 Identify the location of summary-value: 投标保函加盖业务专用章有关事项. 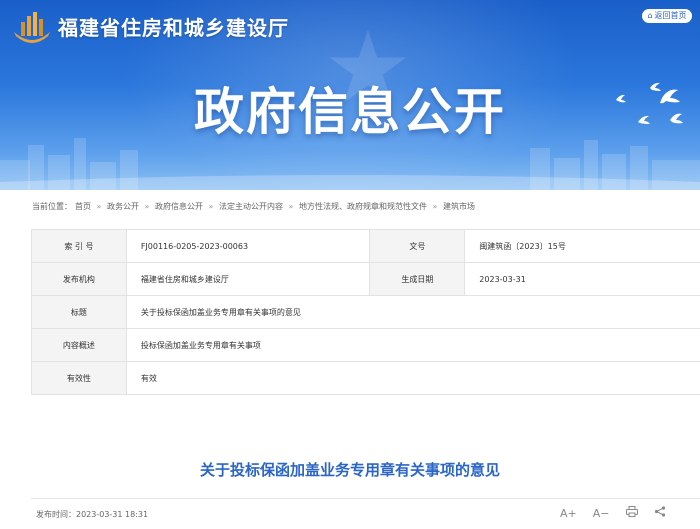
(412, 345).